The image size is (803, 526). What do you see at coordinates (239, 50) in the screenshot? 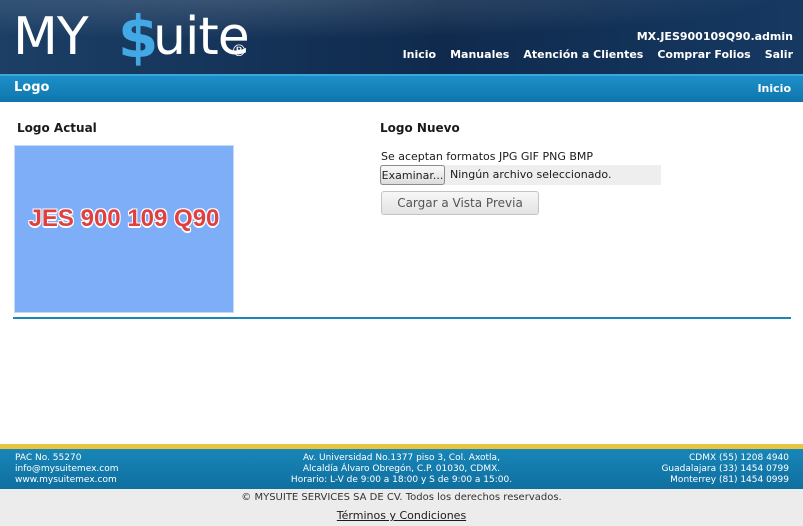
I see `registered-mark: ®` at bounding box center [239, 50].